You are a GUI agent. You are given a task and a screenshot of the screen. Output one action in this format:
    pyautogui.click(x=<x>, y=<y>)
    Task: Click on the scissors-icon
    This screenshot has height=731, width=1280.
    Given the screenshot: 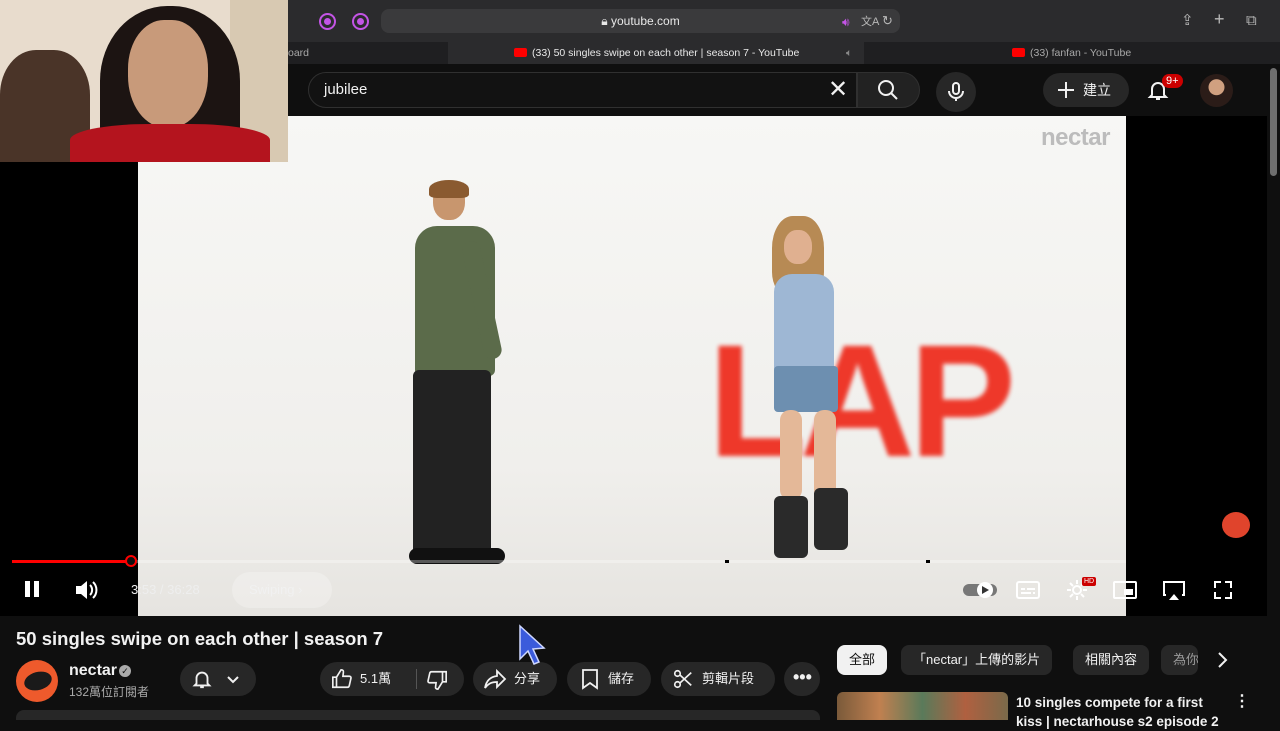 What is the action you would take?
    pyautogui.click(x=682, y=679)
    